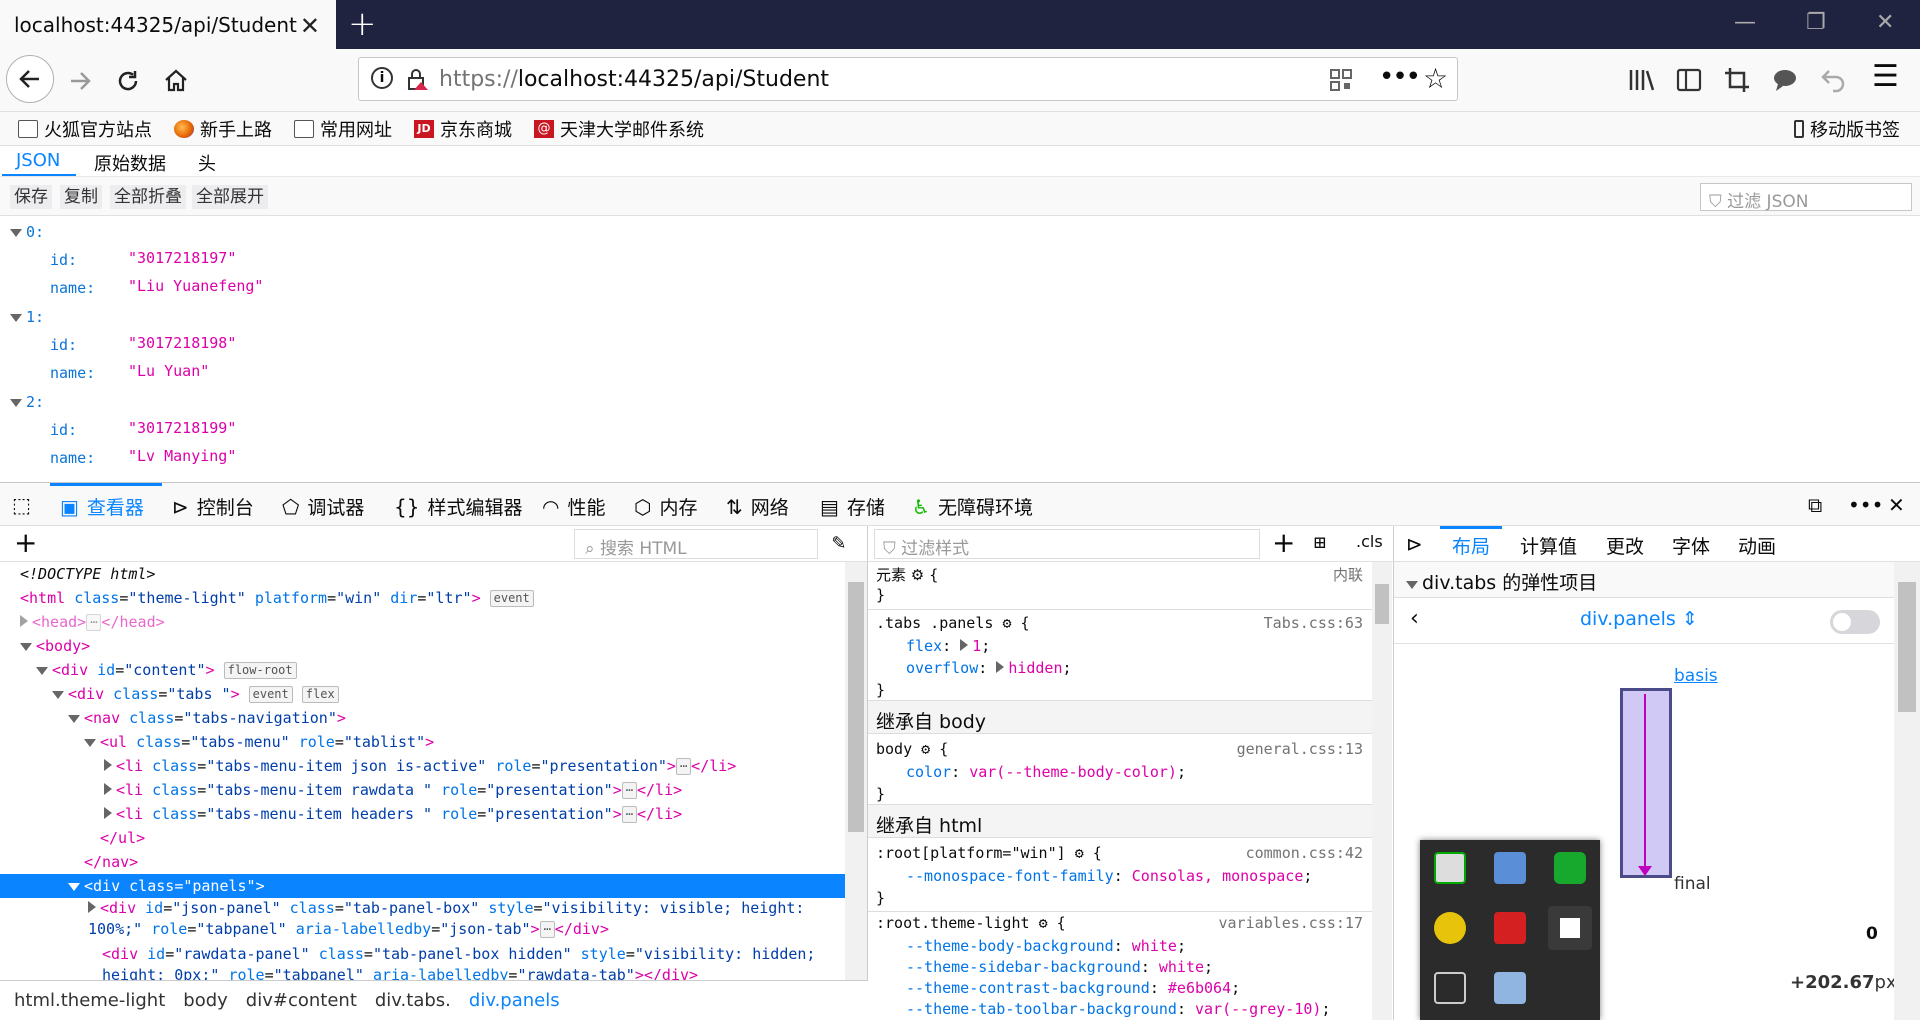 The width and height of the screenshot is (1920, 1020). What do you see at coordinates (463, 129) in the screenshot?
I see `bookmark-item: JD 京东商城` at bounding box center [463, 129].